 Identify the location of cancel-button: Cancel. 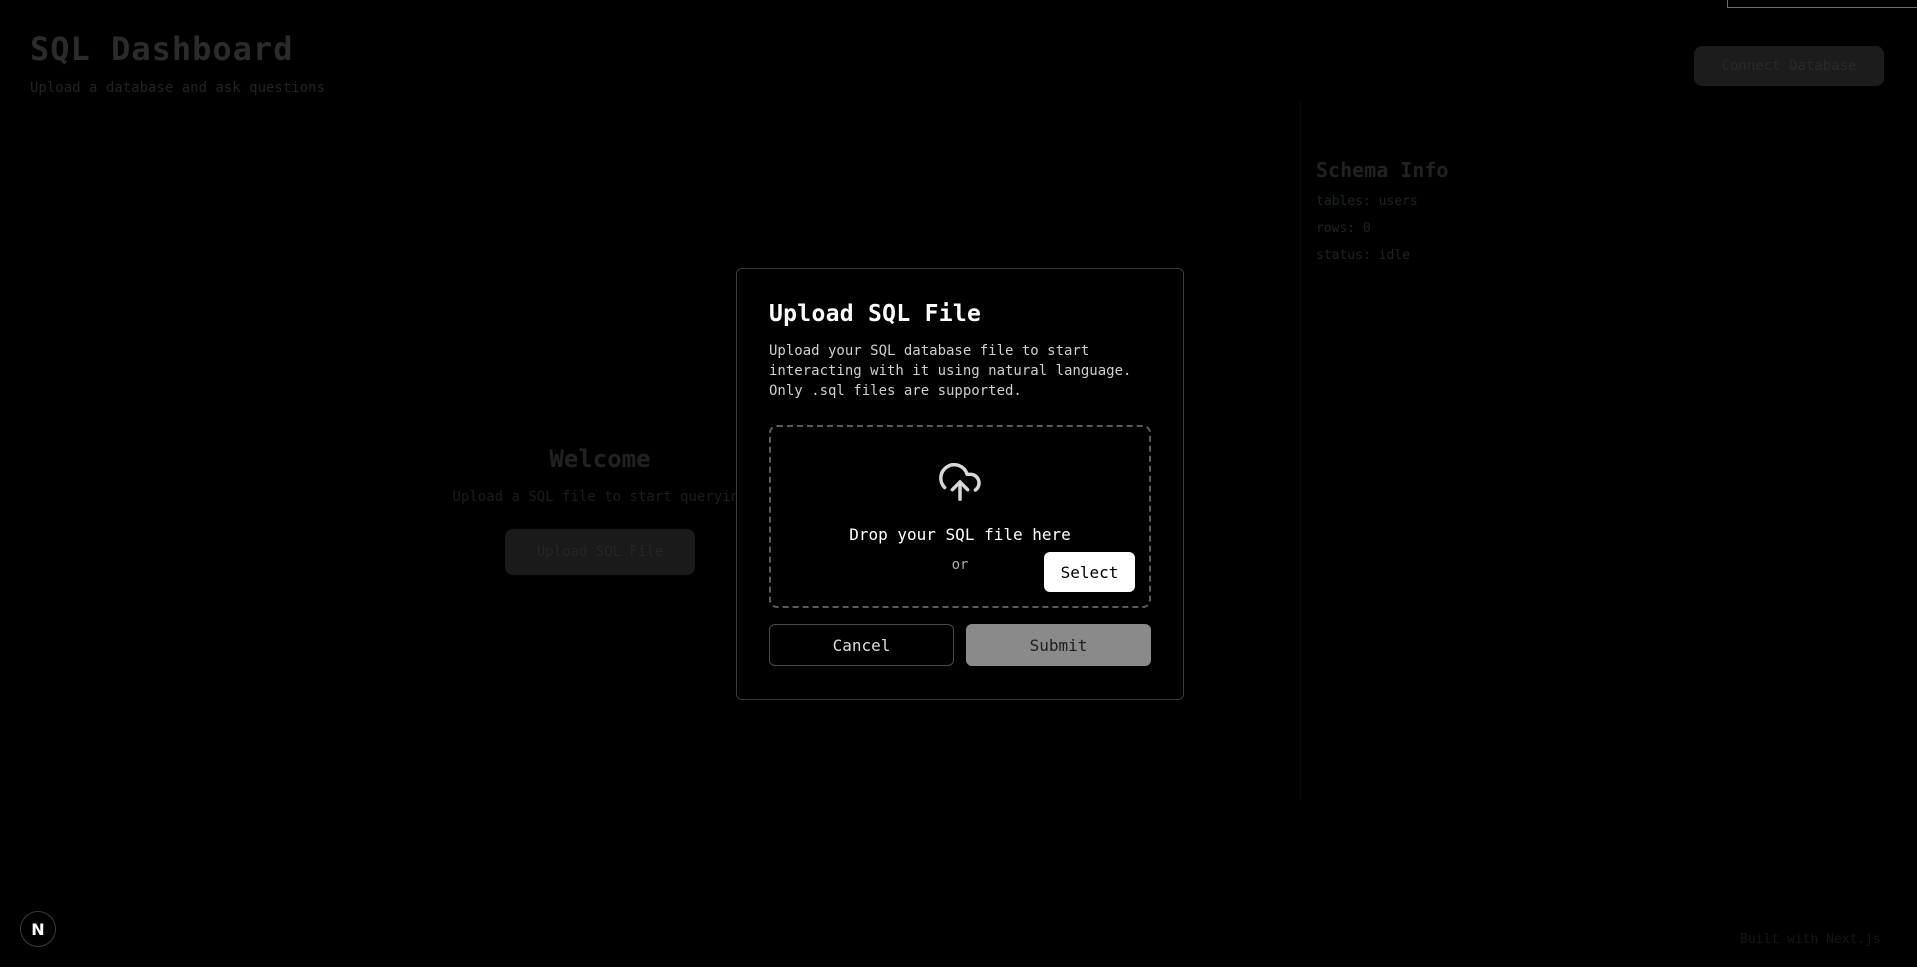
(861, 645).